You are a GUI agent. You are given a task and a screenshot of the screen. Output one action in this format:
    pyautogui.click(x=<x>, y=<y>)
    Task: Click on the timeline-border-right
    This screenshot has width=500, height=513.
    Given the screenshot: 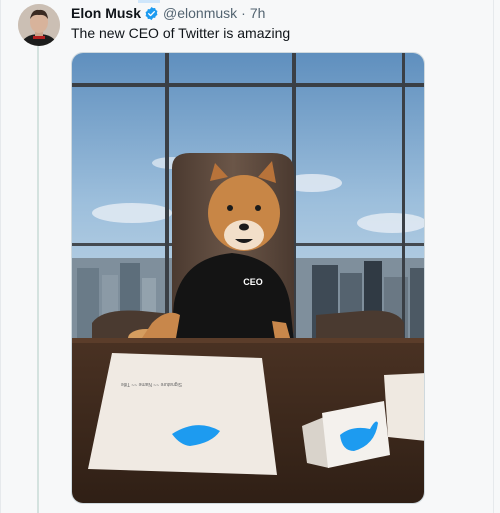 What is the action you would take?
    pyautogui.click(x=493, y=256)
    